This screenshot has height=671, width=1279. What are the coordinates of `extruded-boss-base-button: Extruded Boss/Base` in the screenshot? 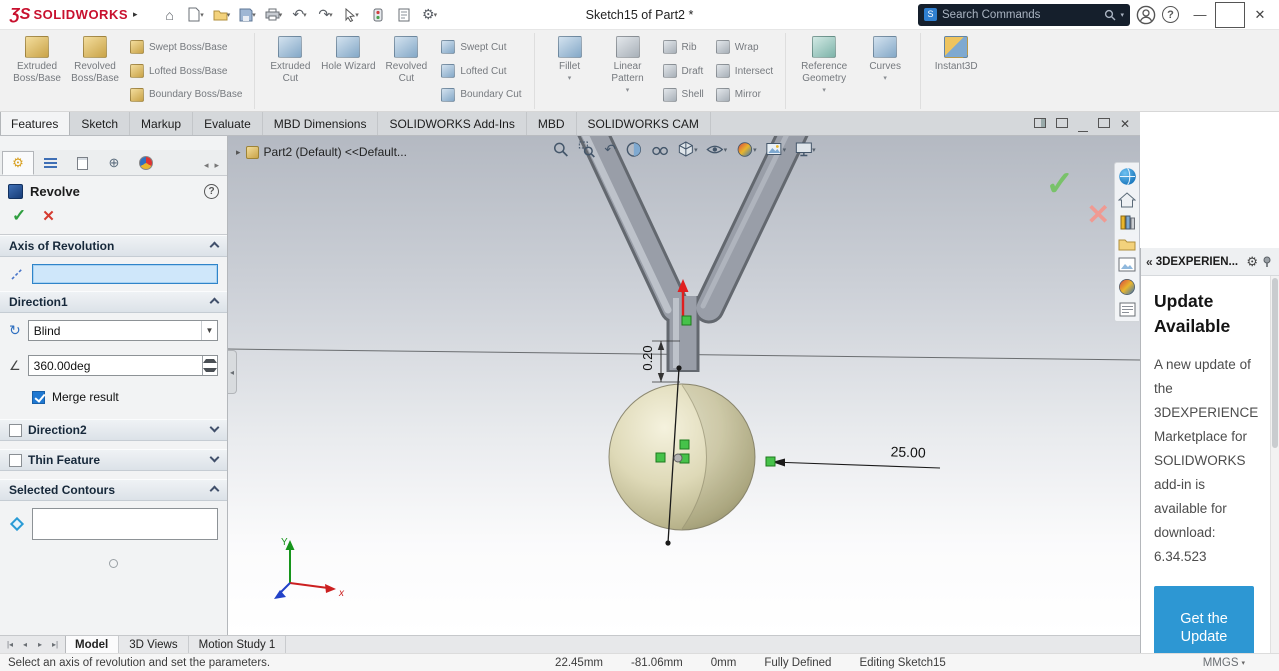 It's located at (37, 71).